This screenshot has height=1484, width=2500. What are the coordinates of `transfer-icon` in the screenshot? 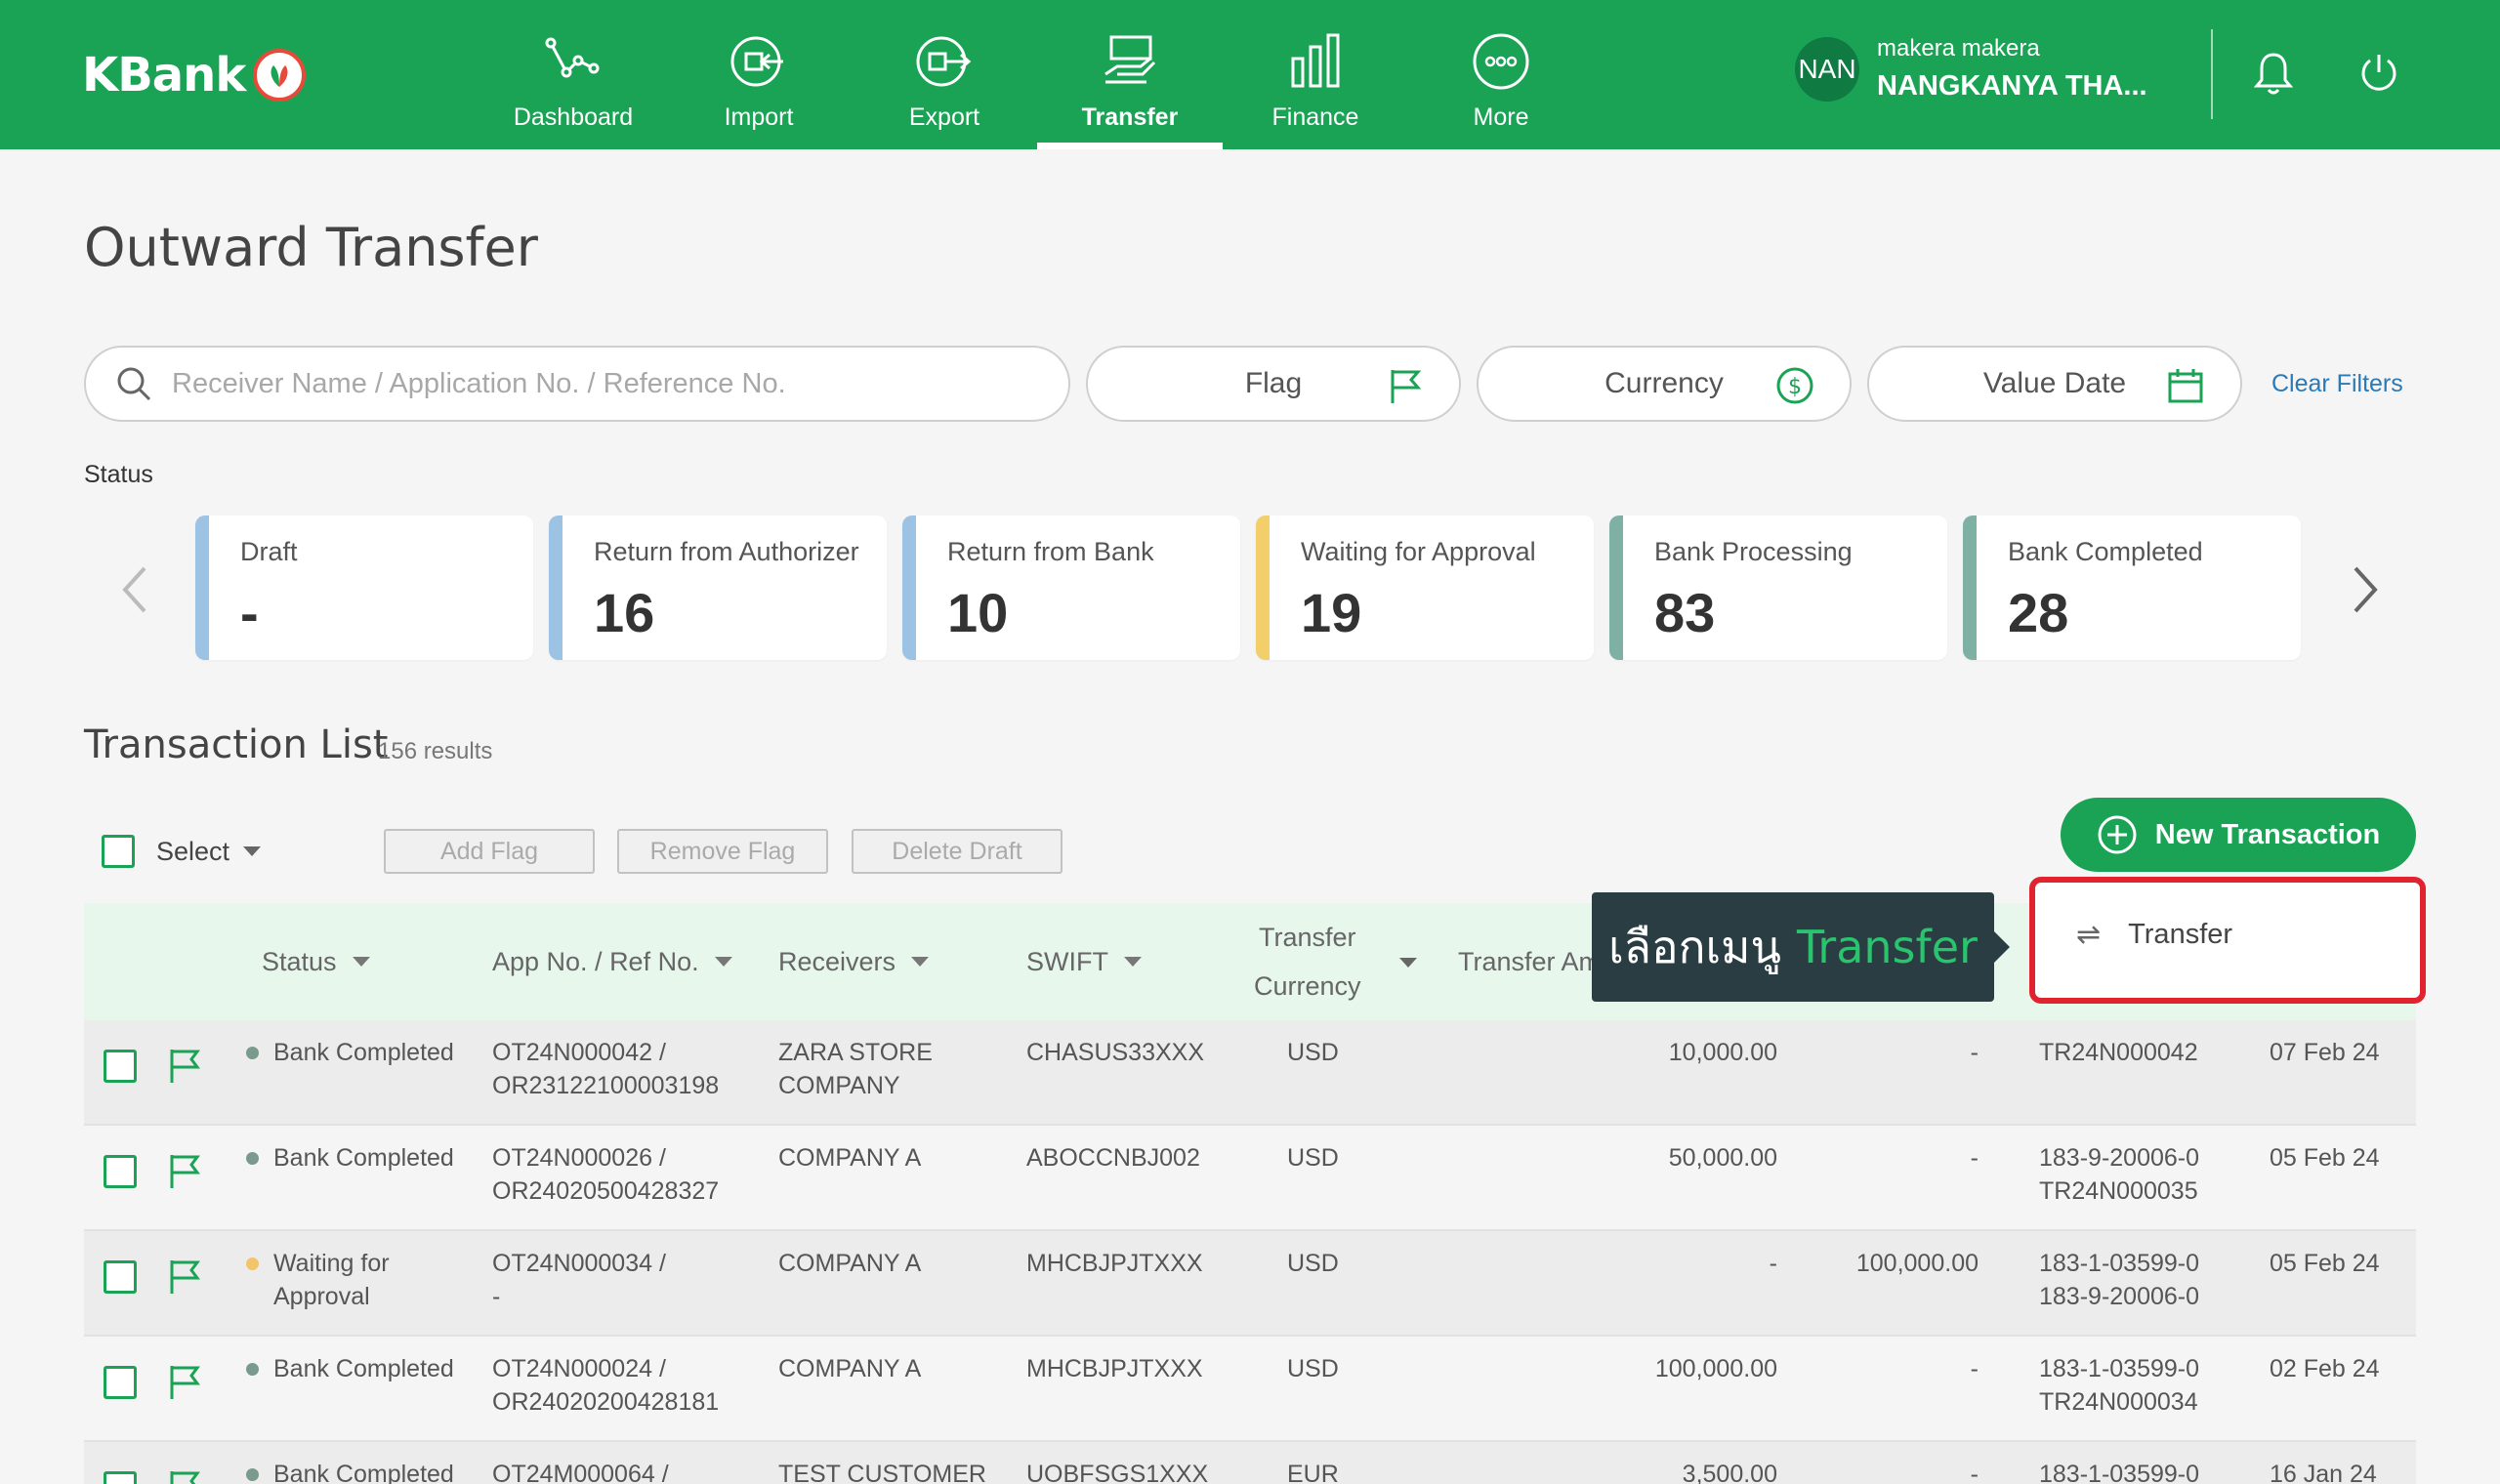 It's located at (1130, 60).